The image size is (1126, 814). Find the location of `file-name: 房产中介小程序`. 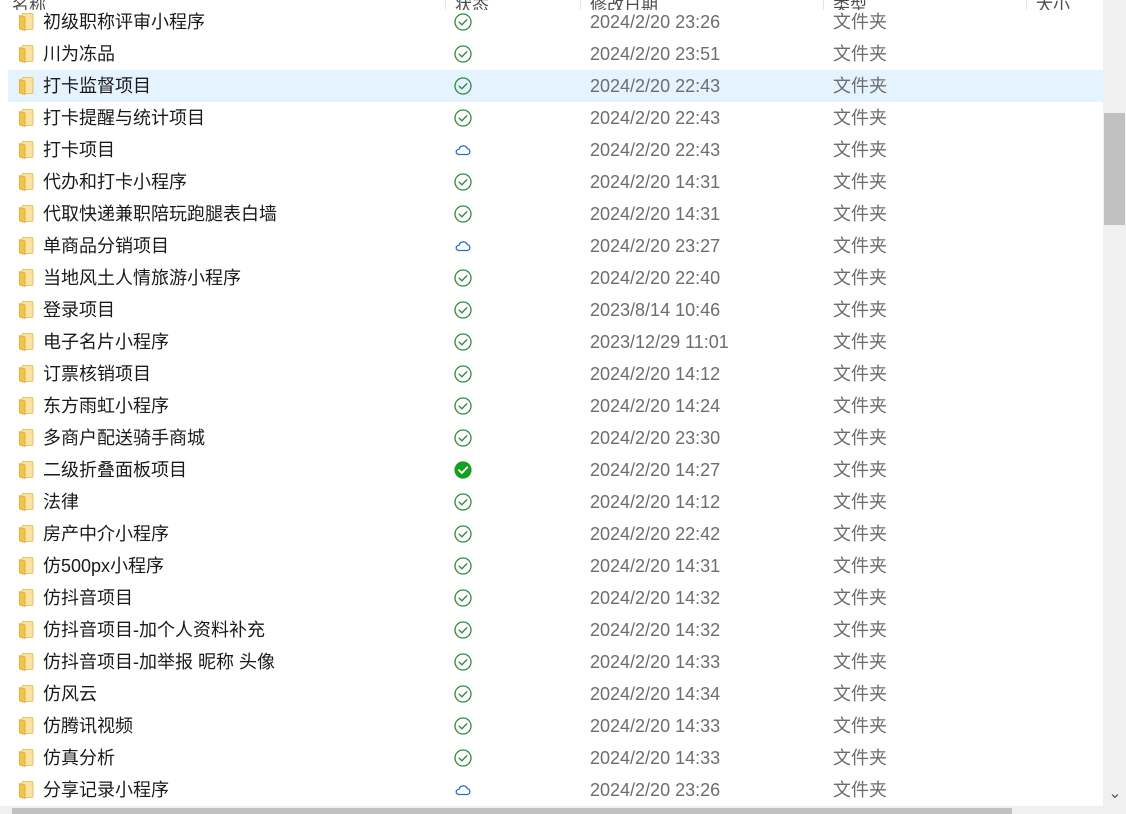

file-name: 房产中介小程序 is located at coordinates (106, 534).